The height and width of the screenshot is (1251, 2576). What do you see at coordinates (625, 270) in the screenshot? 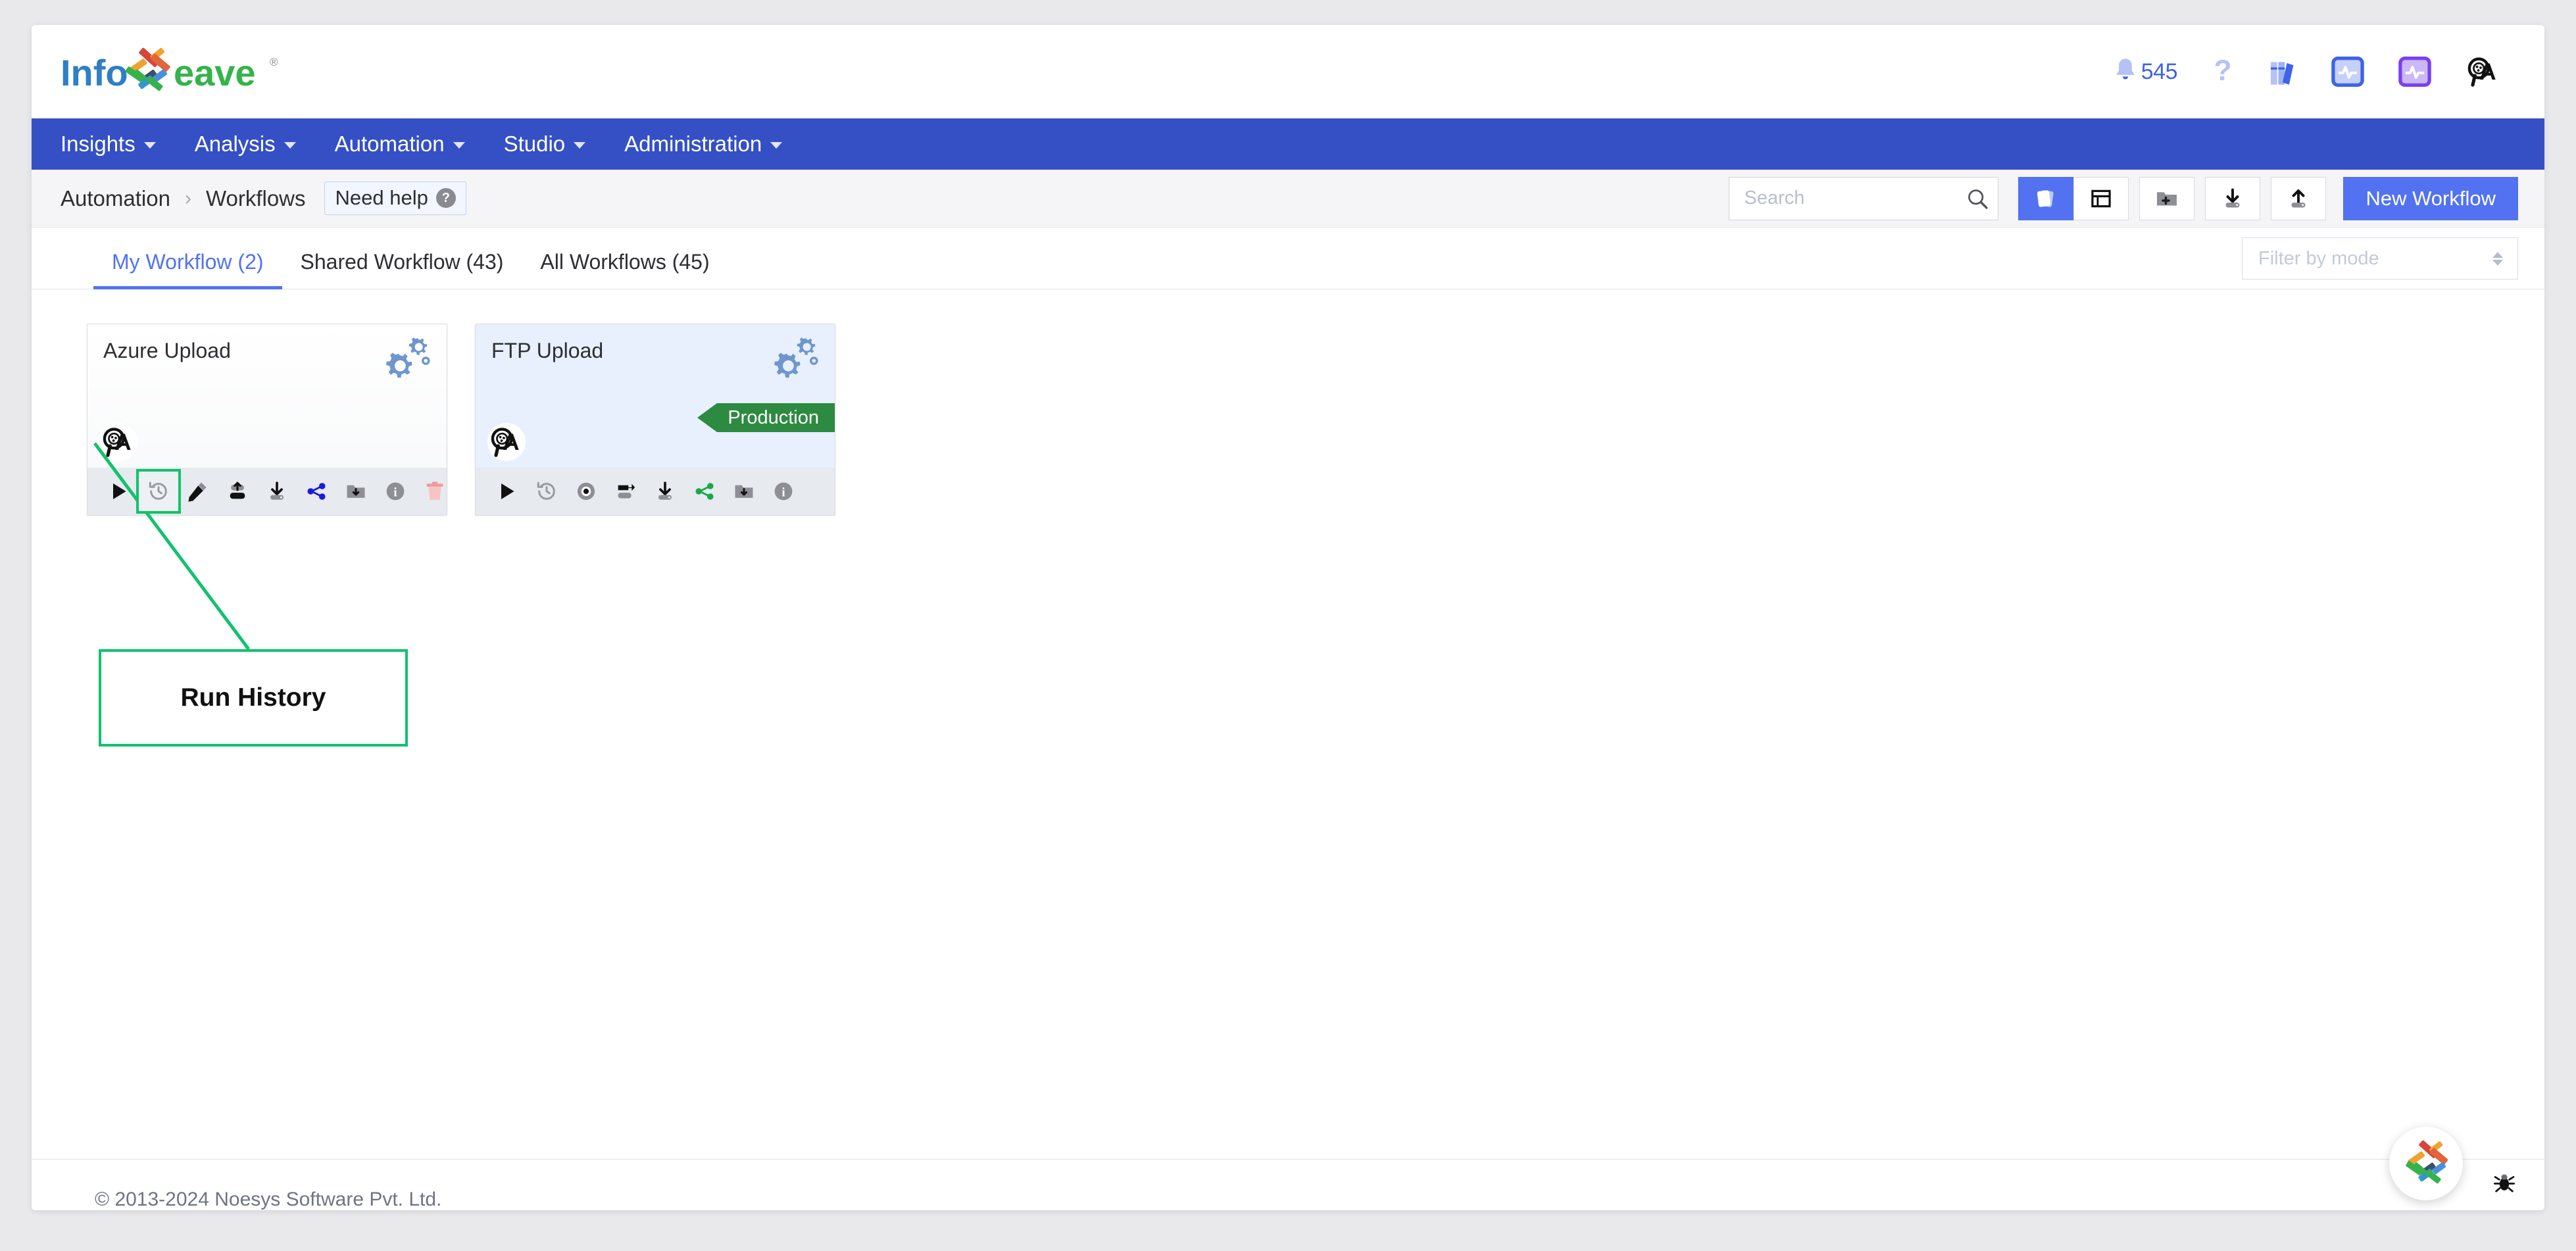
I see `tab-all-workflows: All Workflows (45)` at bounding box center [625, 270].